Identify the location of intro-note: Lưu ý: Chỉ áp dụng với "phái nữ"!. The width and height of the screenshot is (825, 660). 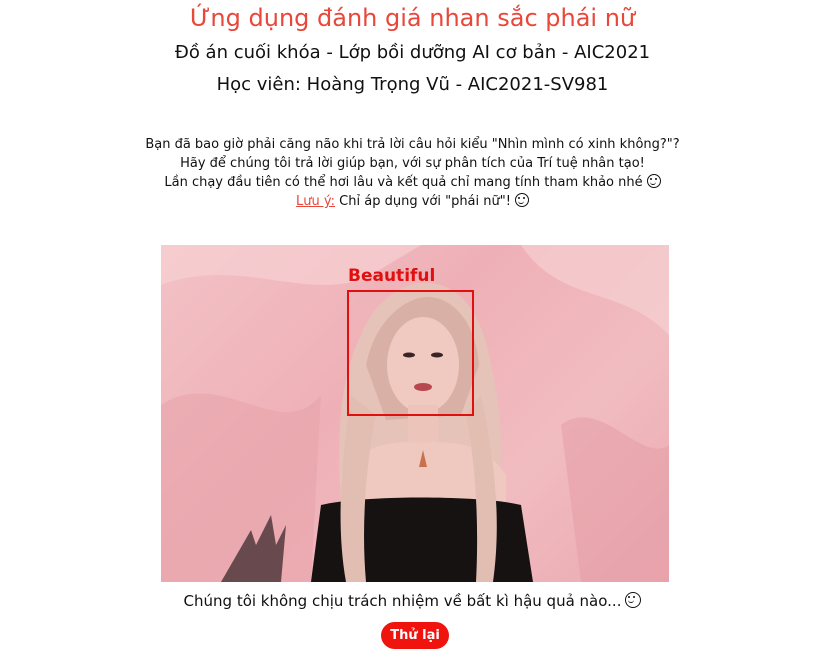
(412, 201).